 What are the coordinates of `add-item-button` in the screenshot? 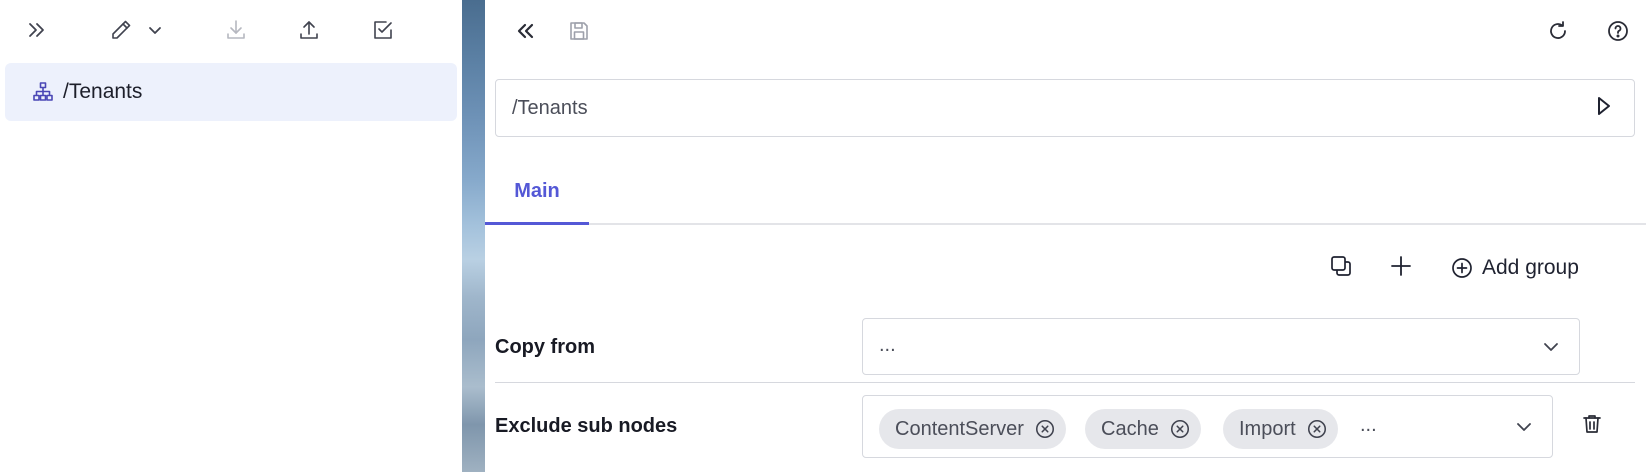 It's located at (1401, 268).